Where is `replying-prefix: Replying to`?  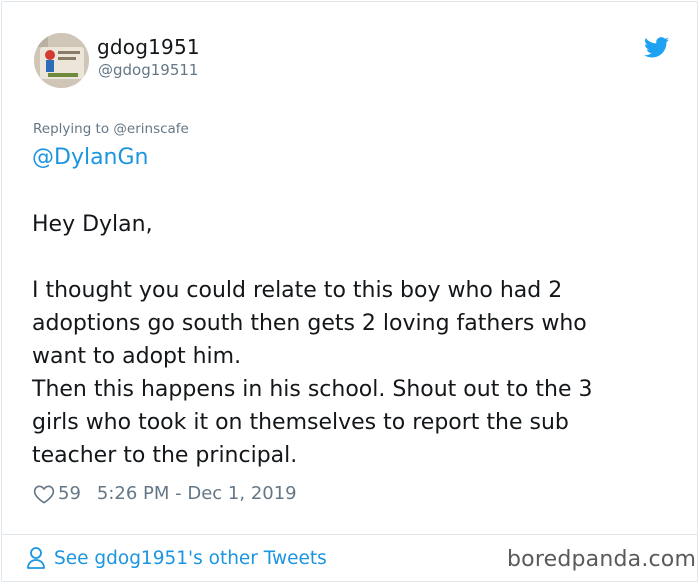 replying-prefix: Replying to is located at coordinates (71, 129).